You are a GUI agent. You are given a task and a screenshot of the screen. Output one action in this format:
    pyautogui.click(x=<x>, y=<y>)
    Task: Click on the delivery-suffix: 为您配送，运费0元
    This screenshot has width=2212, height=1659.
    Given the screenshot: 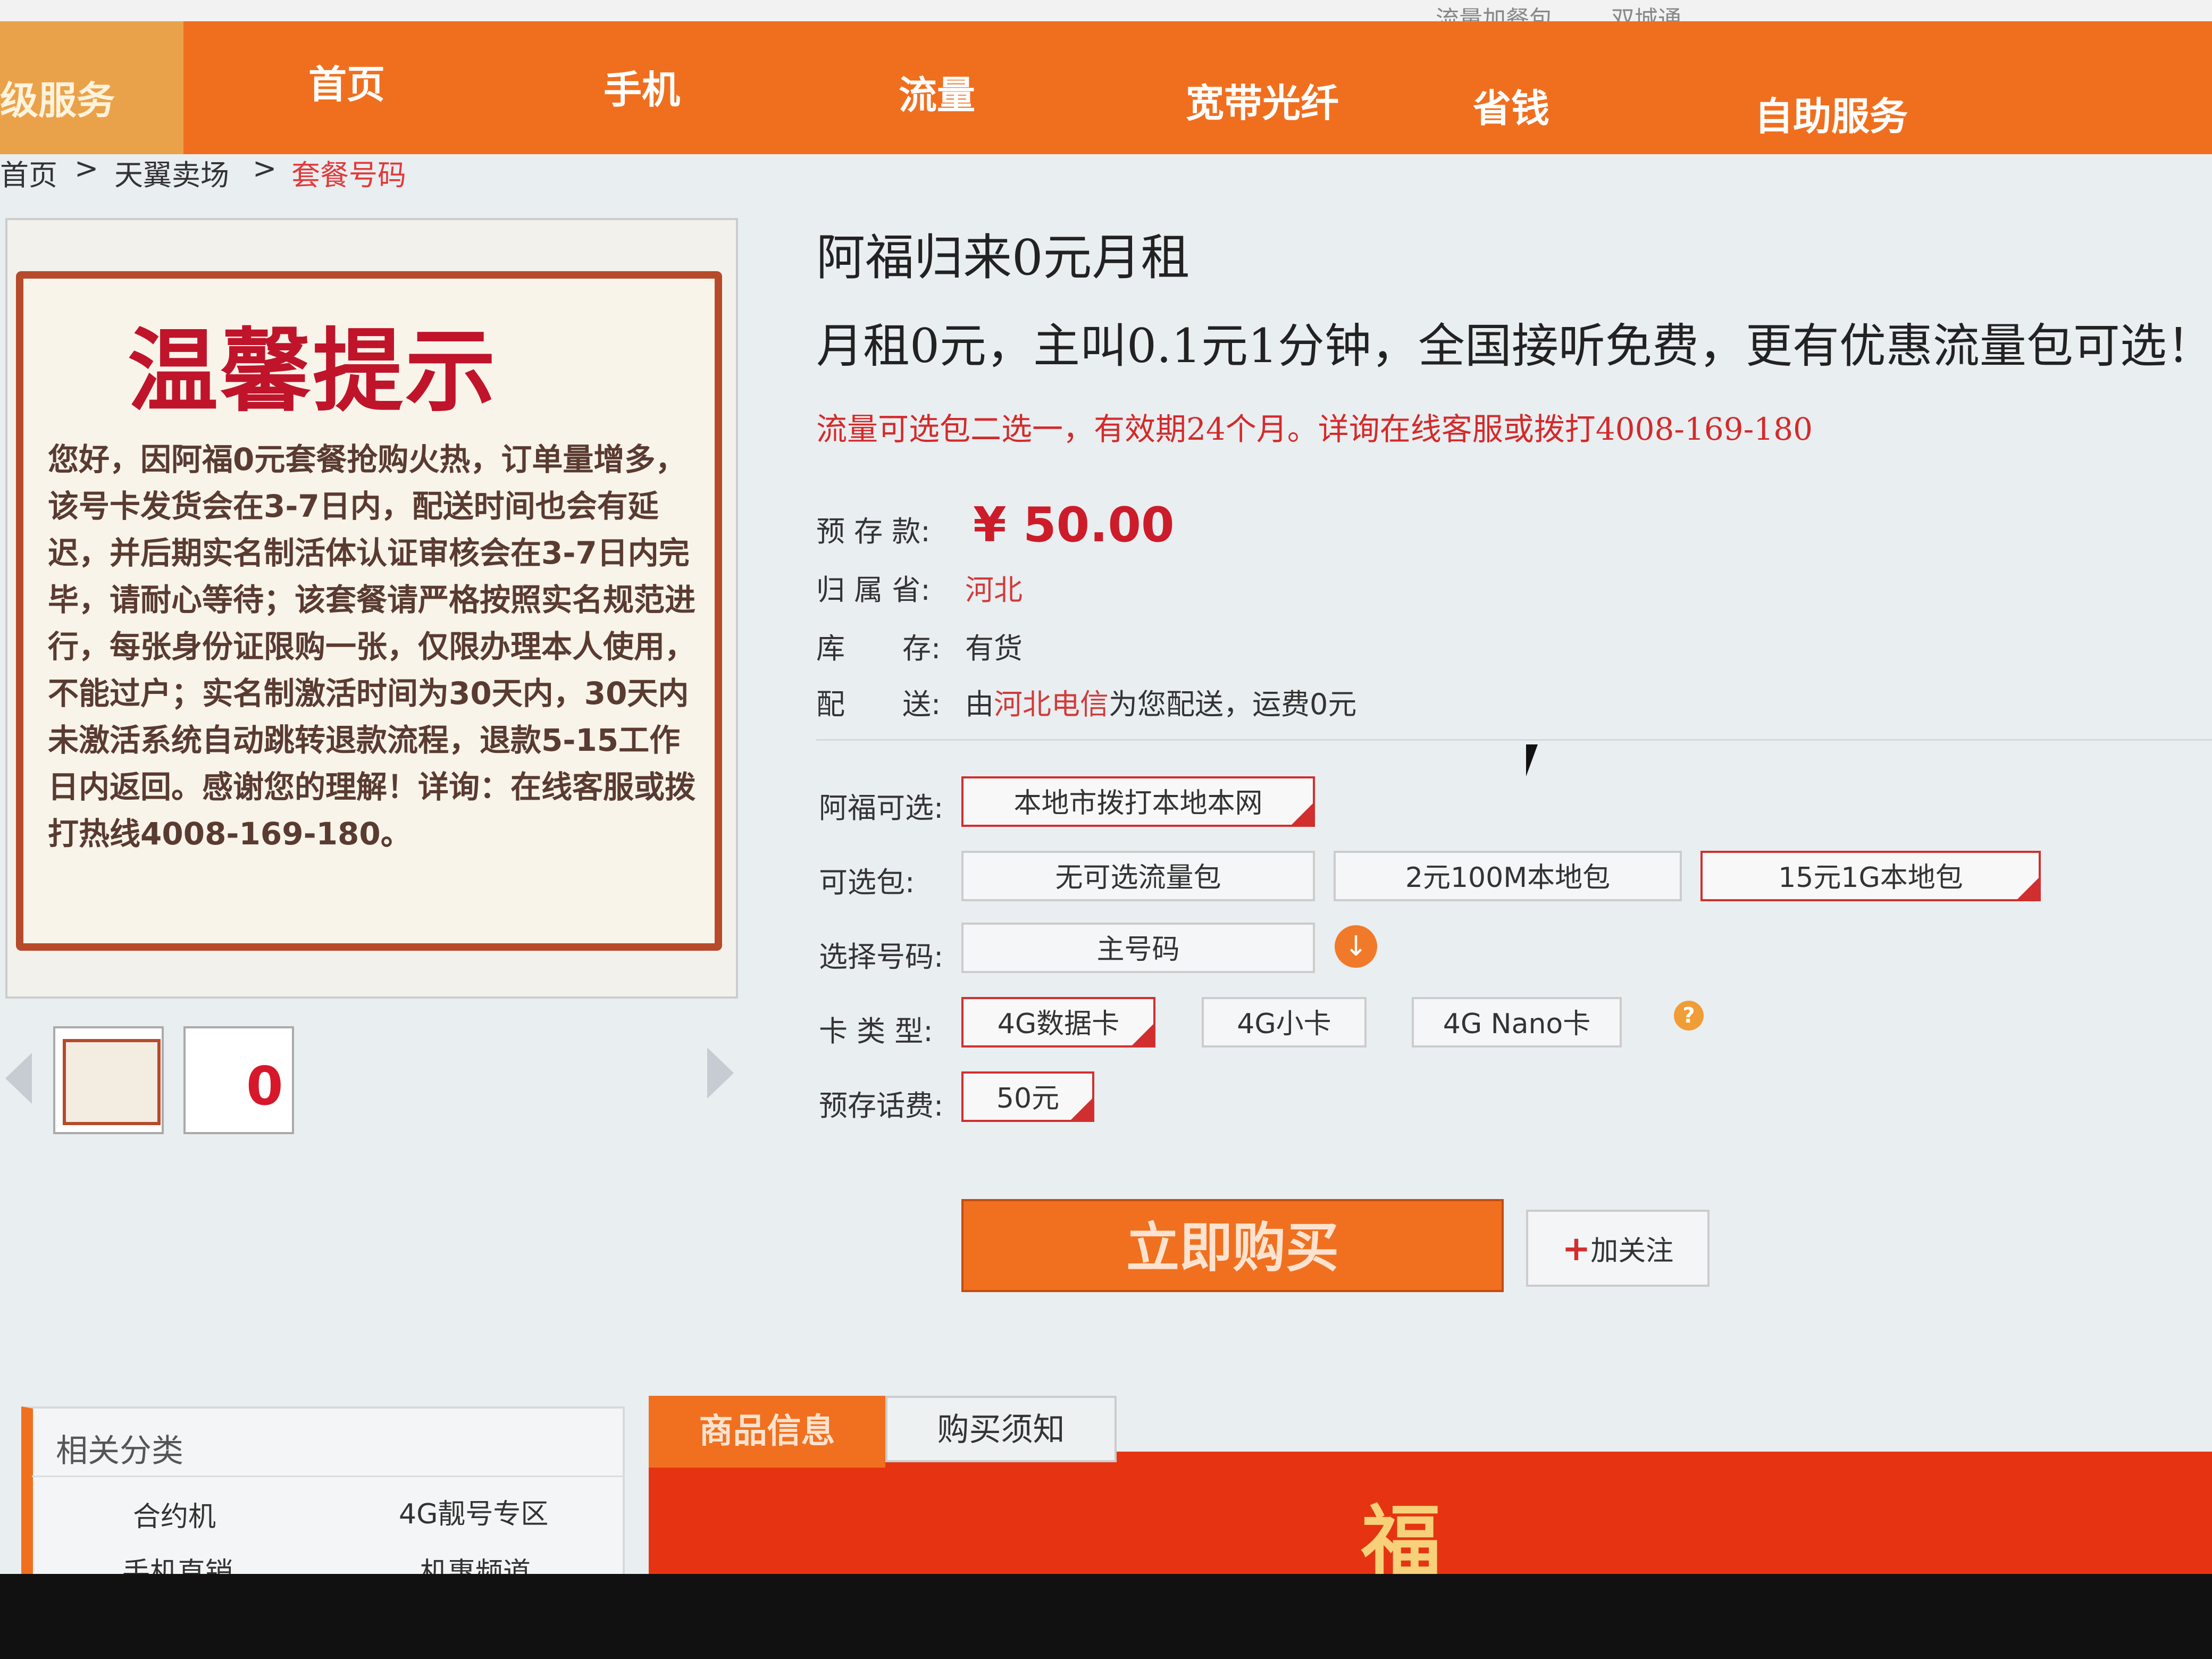 What is the action you would take?
    pyautogui.click(x=1233, y=704)
    